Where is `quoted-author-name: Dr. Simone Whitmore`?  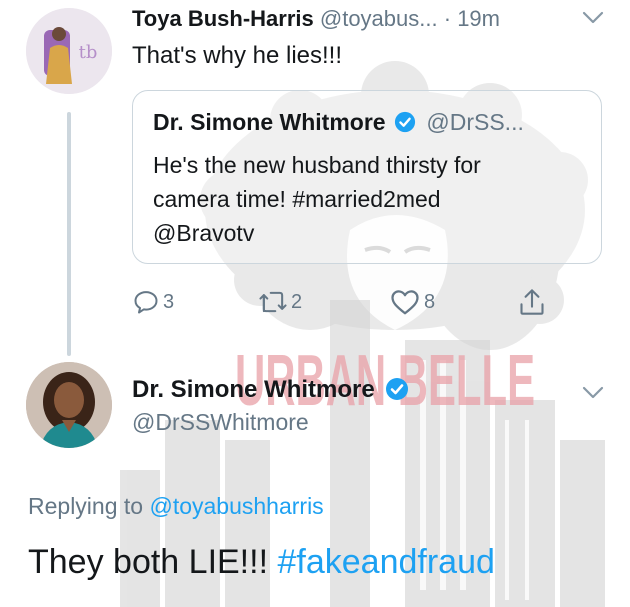 quoted-author-name: Dr. Simone Whitmore is located at coordinates (269, 122).